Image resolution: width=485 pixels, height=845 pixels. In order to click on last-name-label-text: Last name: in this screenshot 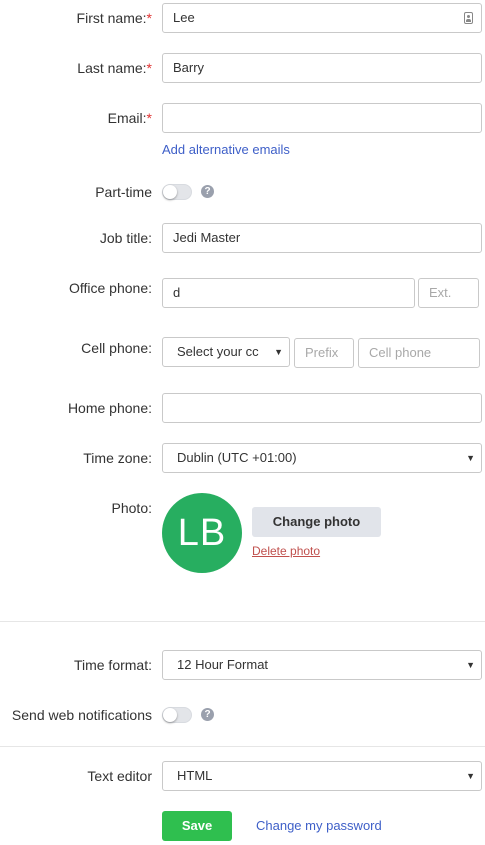, I will do `click(112, 68)`.